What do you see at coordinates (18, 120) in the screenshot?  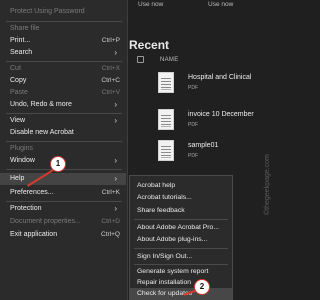 I see `menu-item-label: View` at bounding box center [18, 120].